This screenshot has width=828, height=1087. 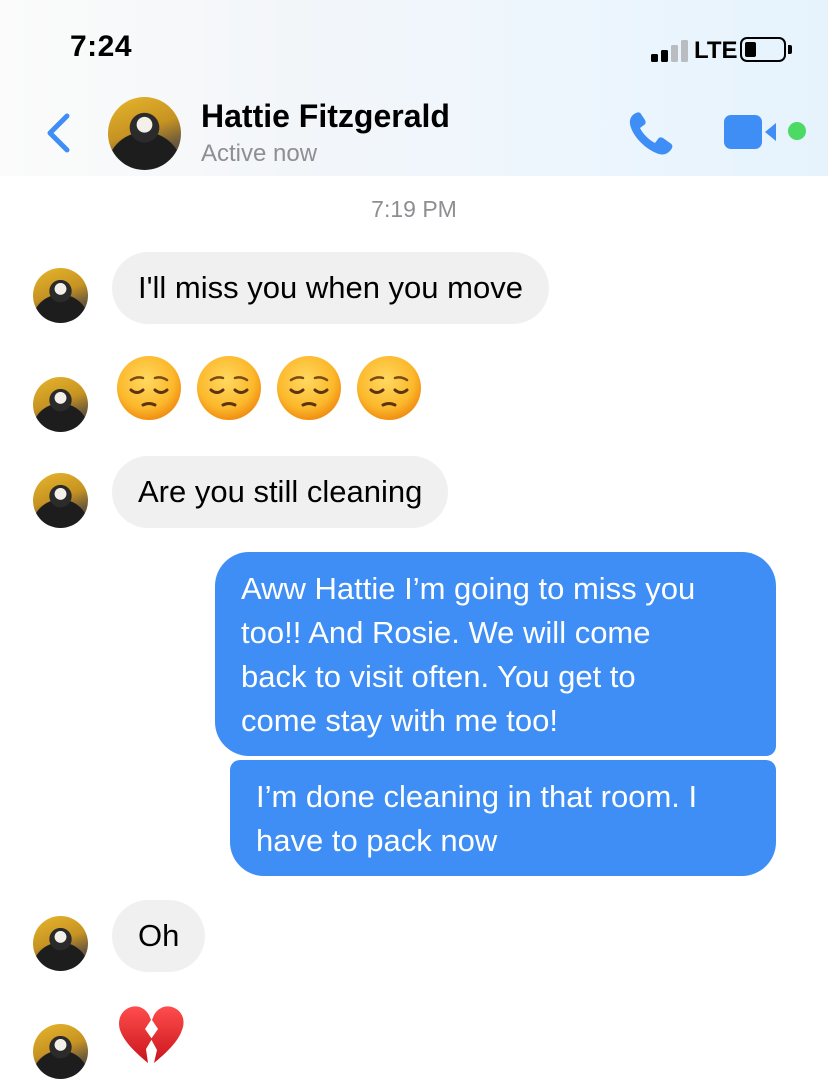 What do you see at coordinates (477, 796) in the screenshot?
I see `message-text-line: I’m done cleaning in that room. I` at bounding box center [477, 796].